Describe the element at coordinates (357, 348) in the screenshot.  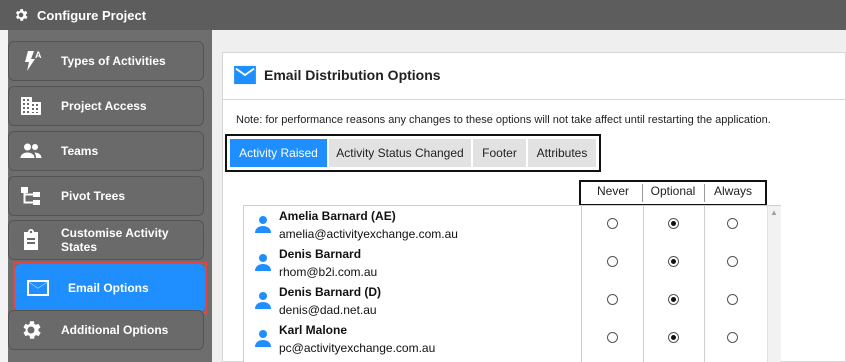
I see `user-email: pc@activityexchange.com.au` at that location.